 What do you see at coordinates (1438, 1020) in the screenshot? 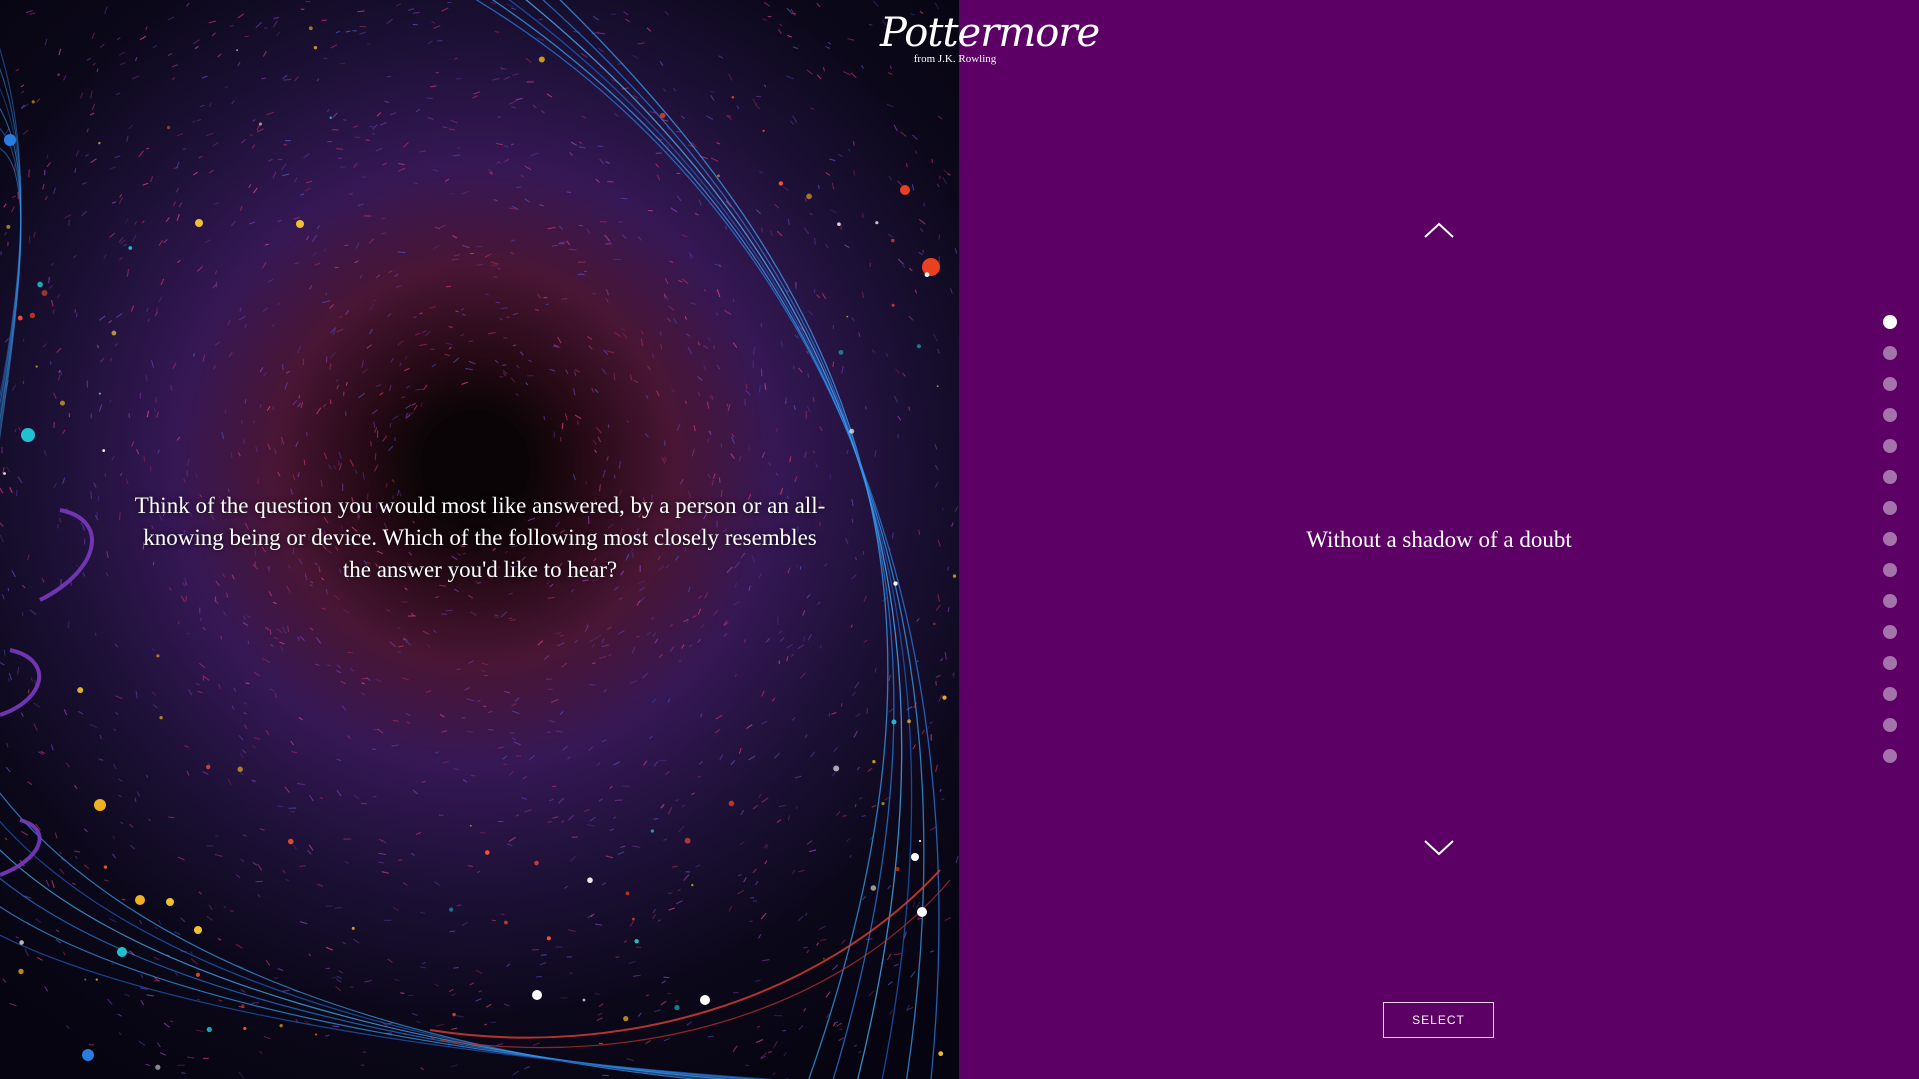
I see `select-button: SELECT` at bounding box center [1438, 1020].